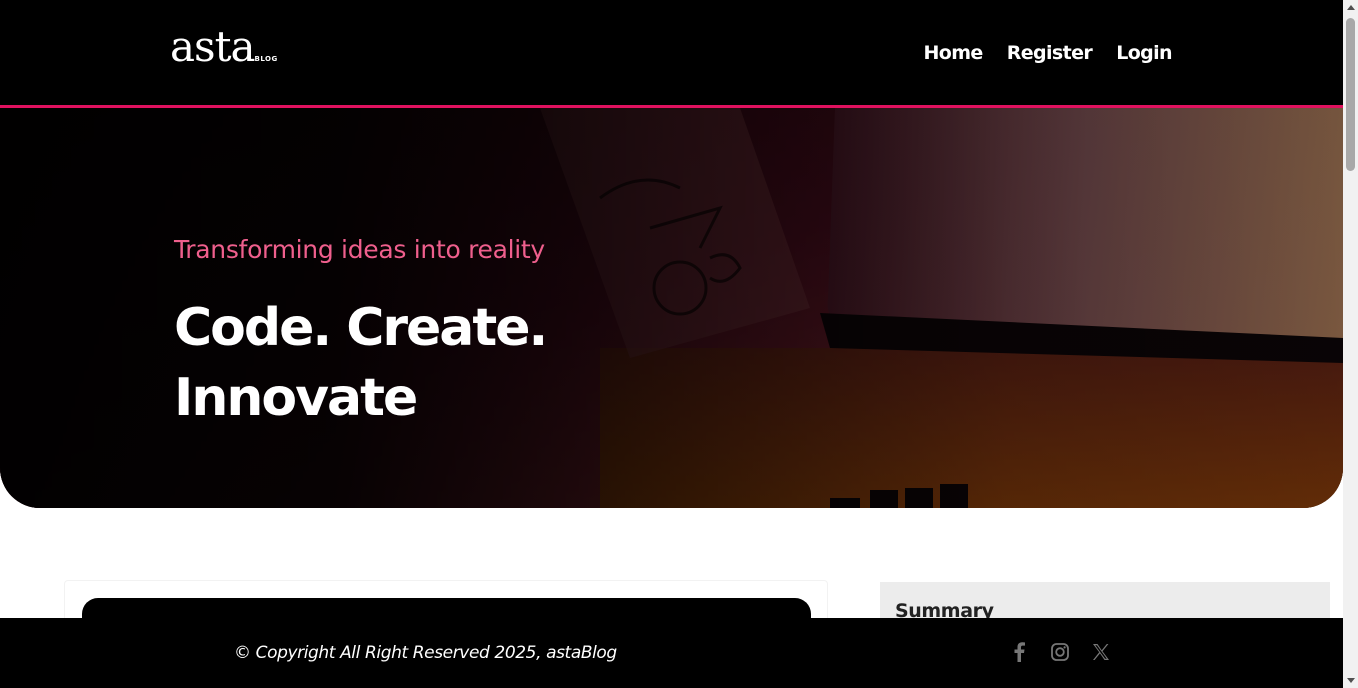 The width and height of the screenshot is (1358, 688). What do you see at coordinates (361, 363) in the screenshot?
I see `hero-title: Code. Create. Innovate` at bounding box center [361, 363].